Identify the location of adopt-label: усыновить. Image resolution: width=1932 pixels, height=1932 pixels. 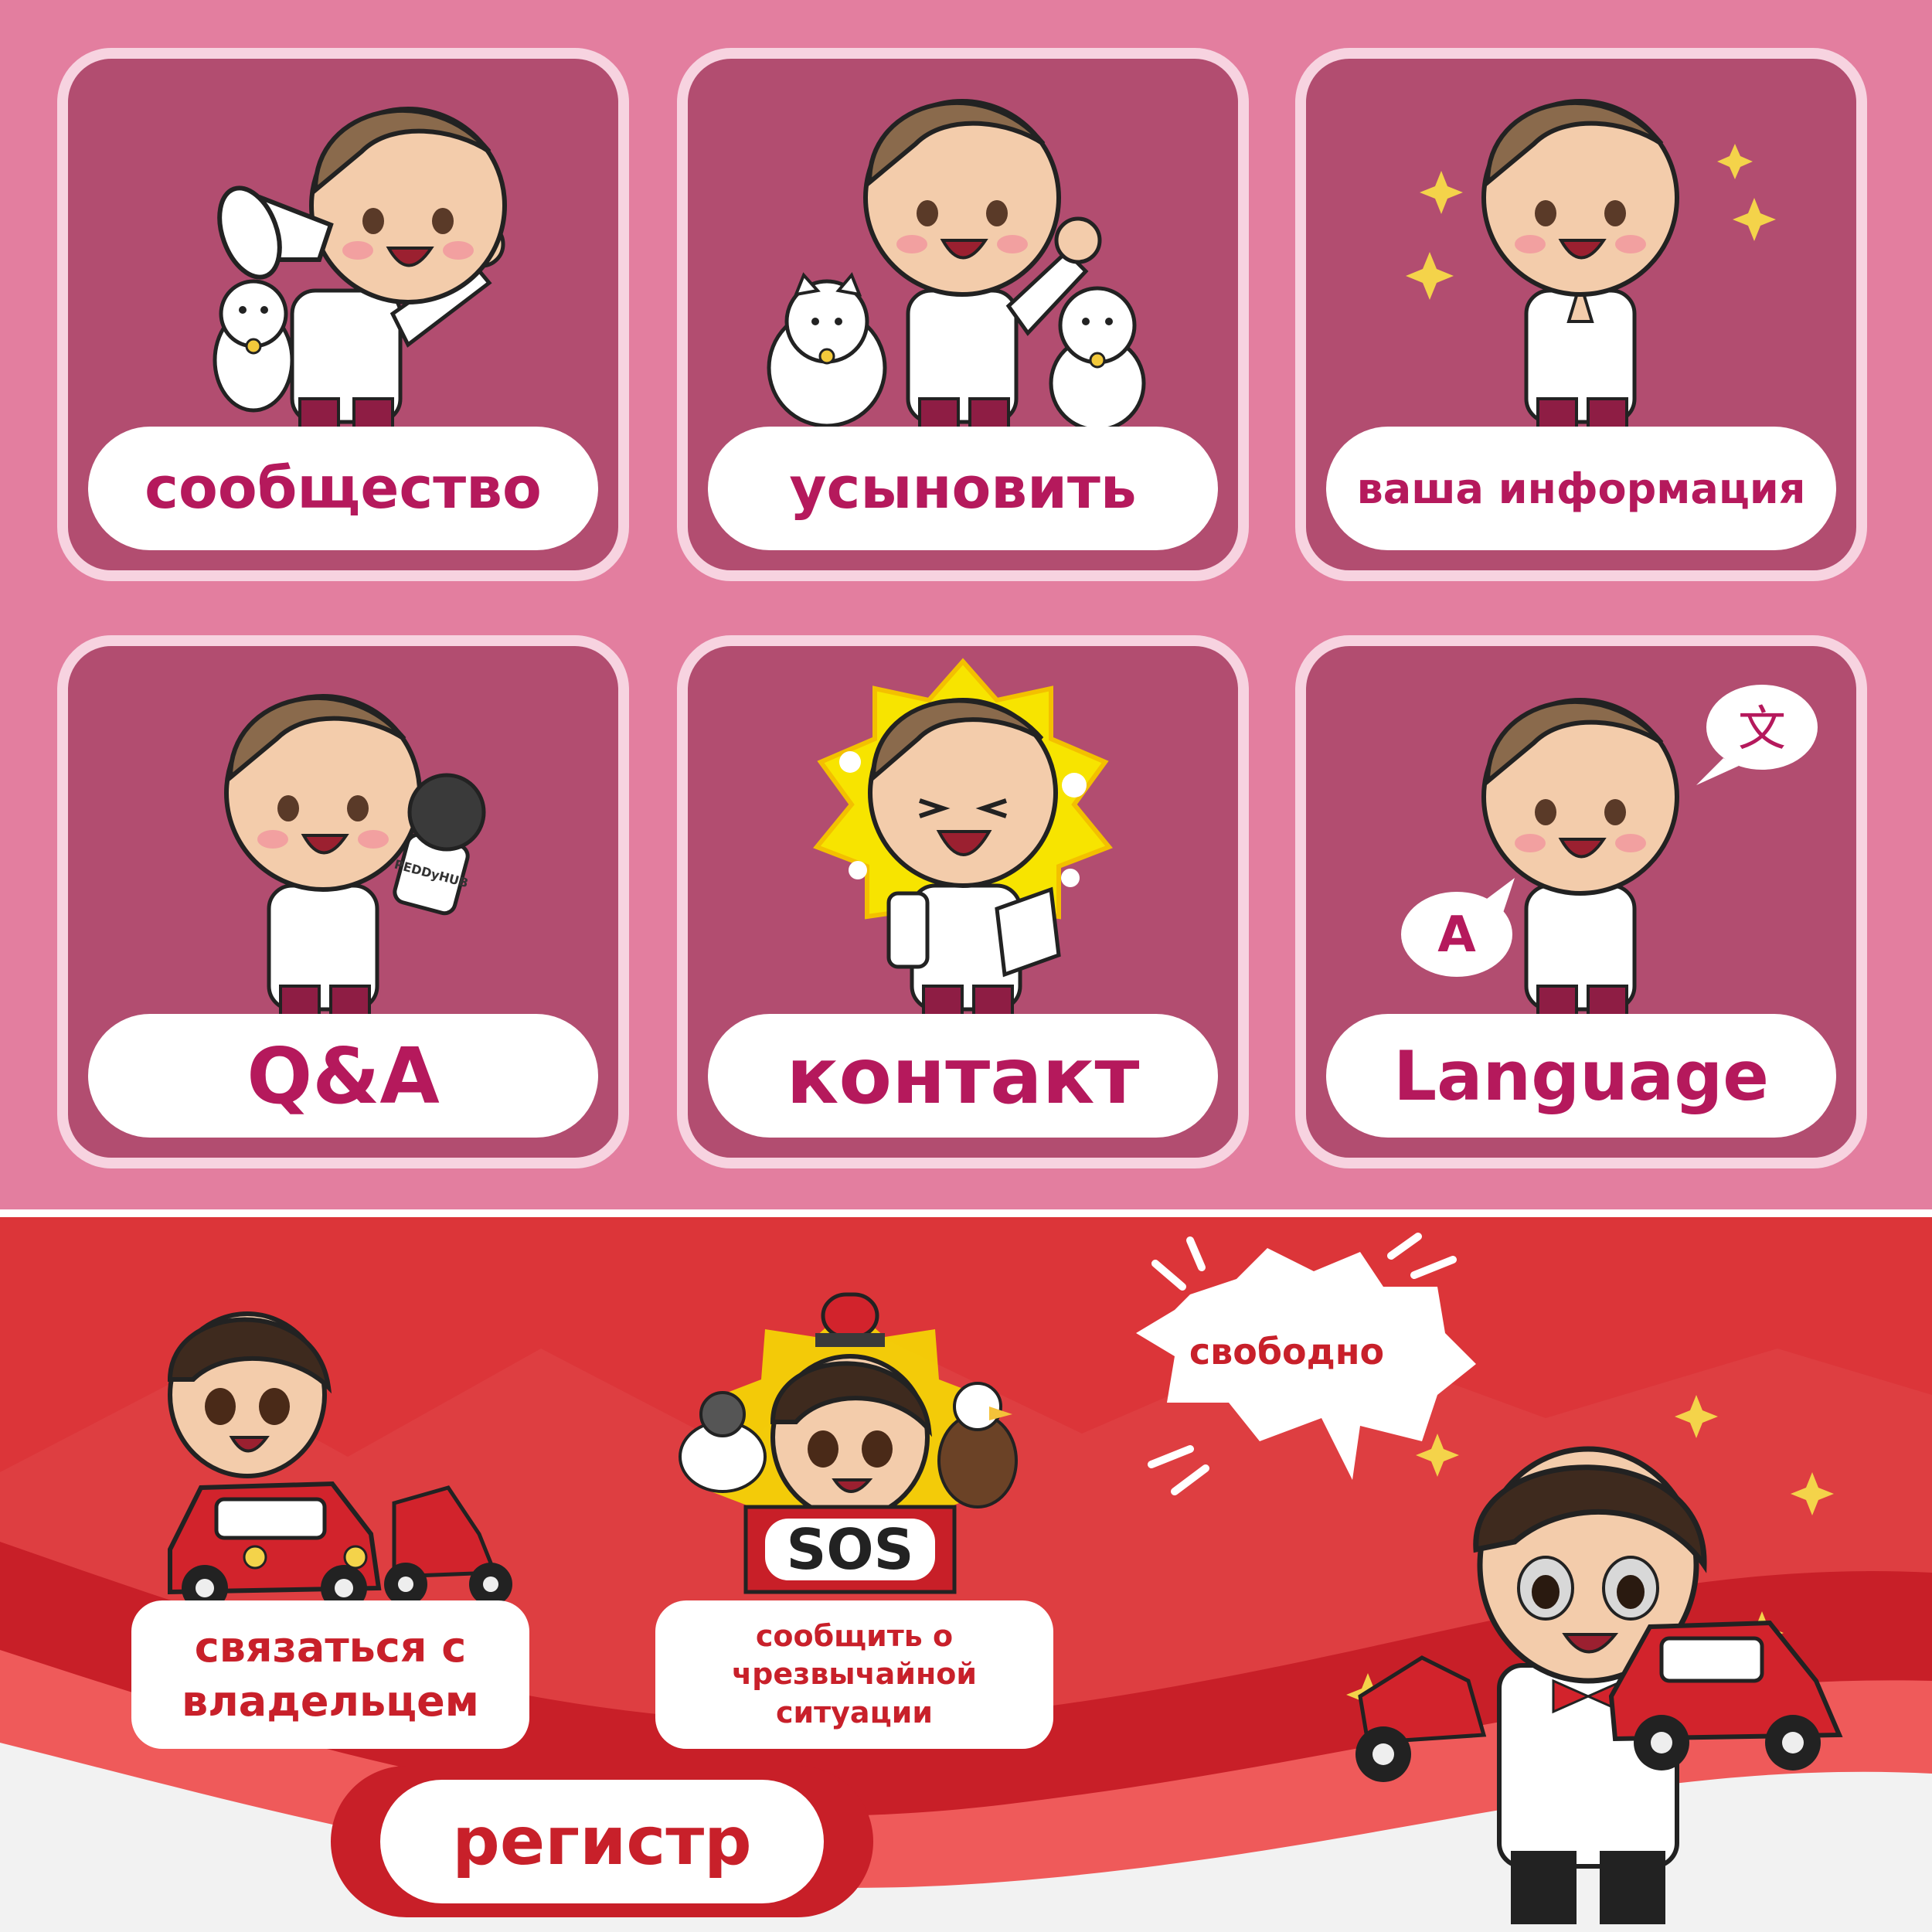
(963, 489).